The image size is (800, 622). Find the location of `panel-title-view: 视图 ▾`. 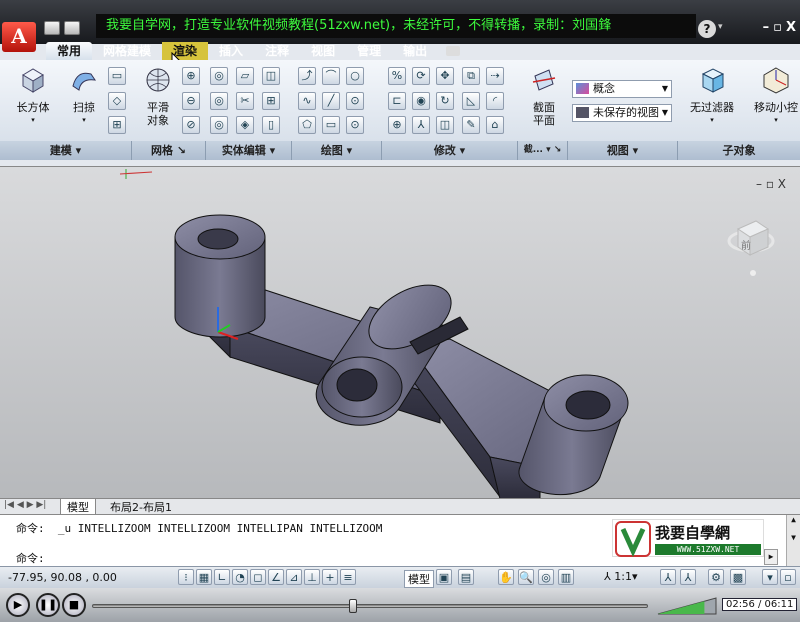

panel-title-view: 视图 ▾ is located at coordinates (623, 150).